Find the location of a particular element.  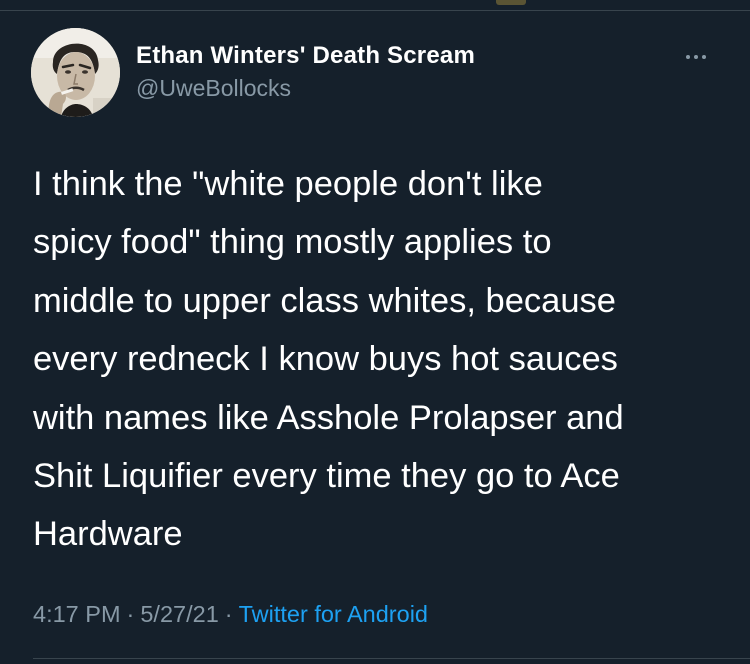

more-options-button is located at coordinates (696, 57).